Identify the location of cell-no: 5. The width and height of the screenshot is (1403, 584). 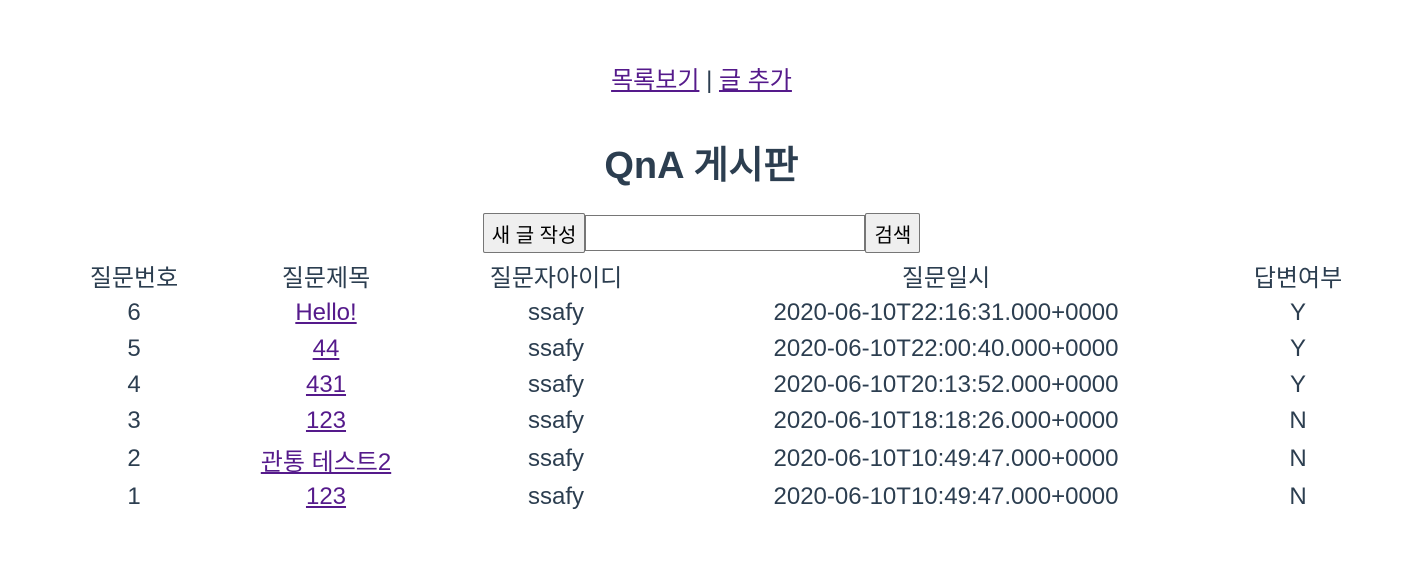
(134, 348).